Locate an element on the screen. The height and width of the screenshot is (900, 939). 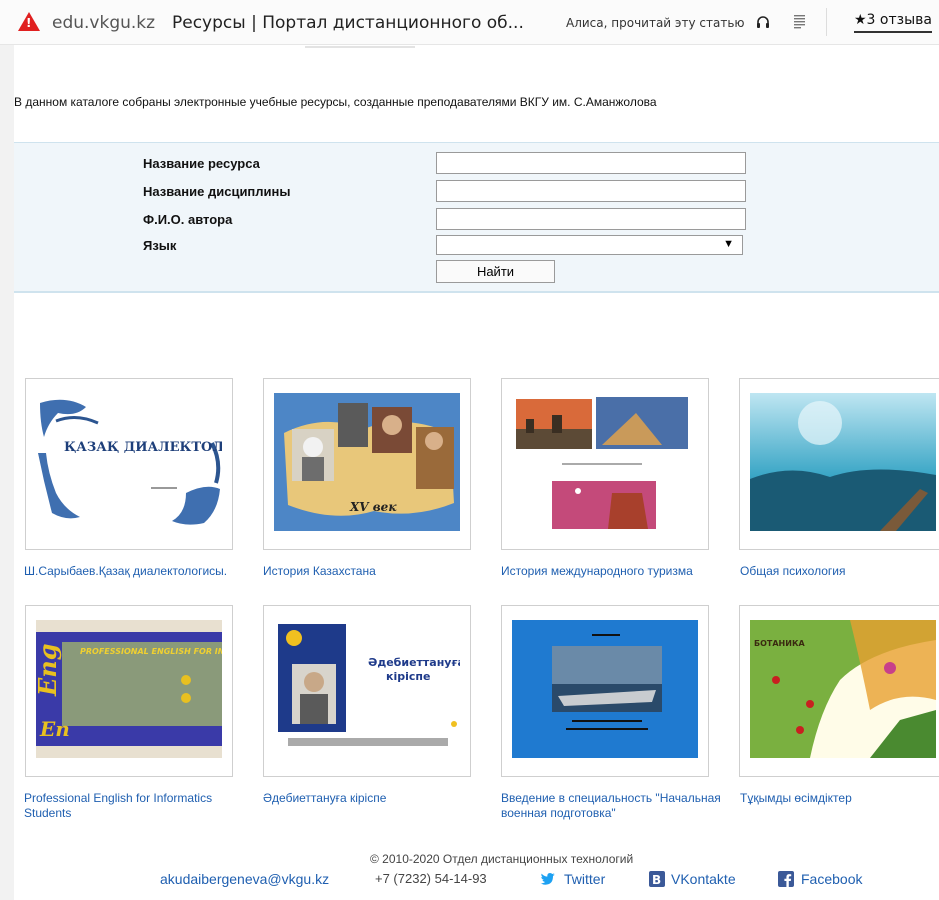
svg-text: B is located at coordinates (656, 880).